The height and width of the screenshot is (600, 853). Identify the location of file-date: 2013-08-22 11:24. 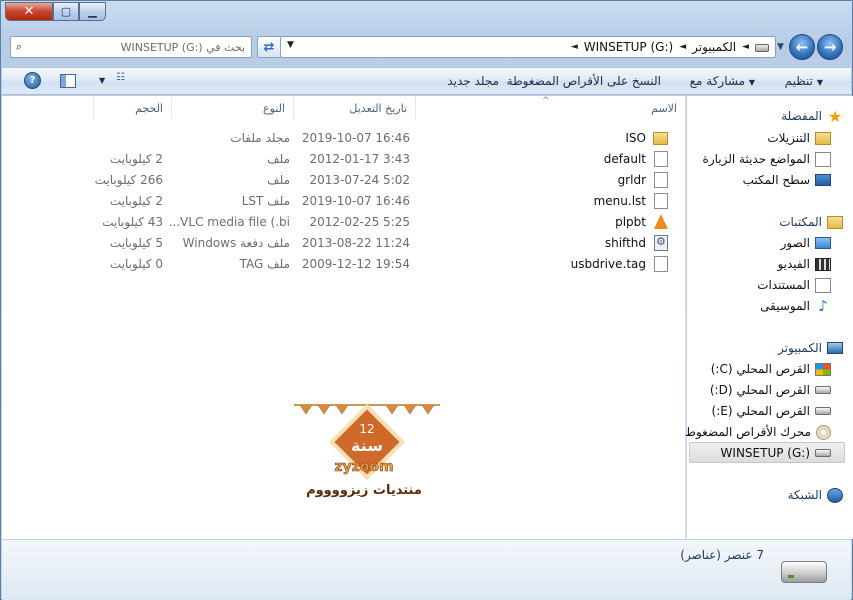
(355, 243).